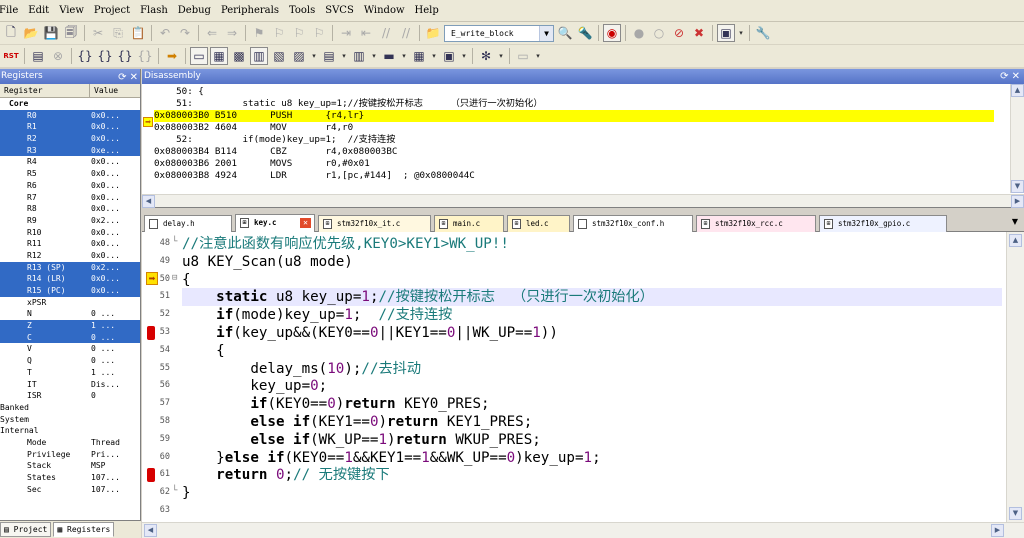  I want to click on bookmark-icon: ⚑, so click(259, 33).